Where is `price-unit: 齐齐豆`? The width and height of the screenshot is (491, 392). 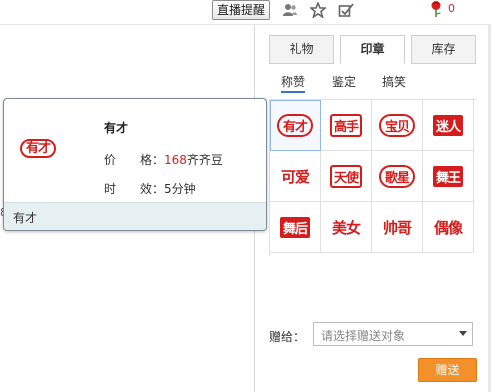
price-unit: 齐齐豆 is located at coordinates (204, 160).